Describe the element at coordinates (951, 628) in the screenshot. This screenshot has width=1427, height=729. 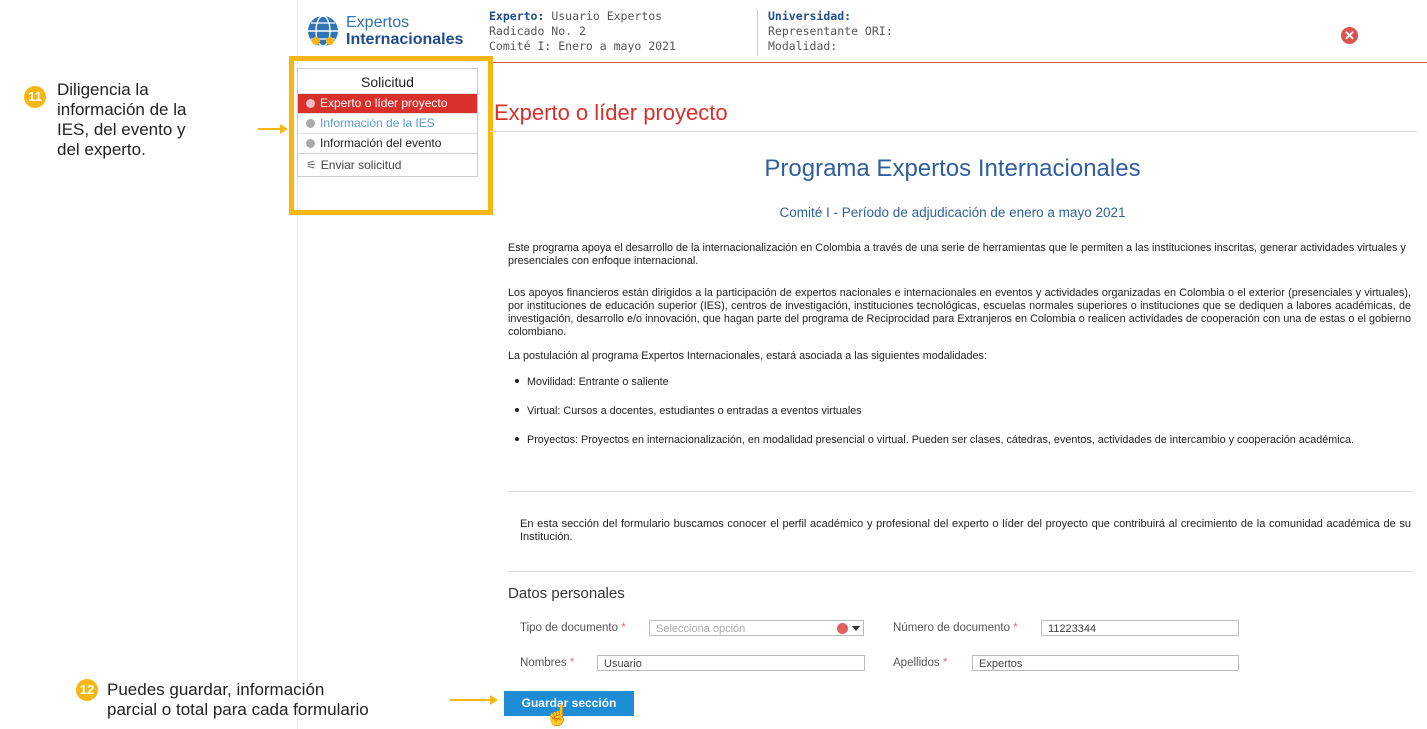
I see `label-text: Número de documento` at that location.